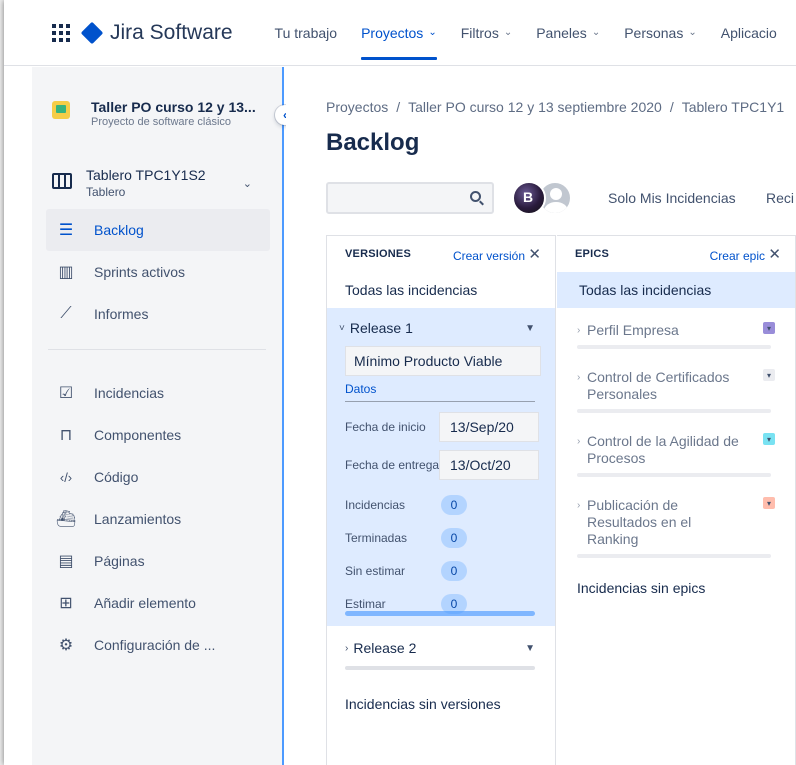 The width and height of the screenshot is (796, 765). Describe the element at coordinates (489, 256) in the screenshot. I see `create-version-link: Crear versión` at that location.